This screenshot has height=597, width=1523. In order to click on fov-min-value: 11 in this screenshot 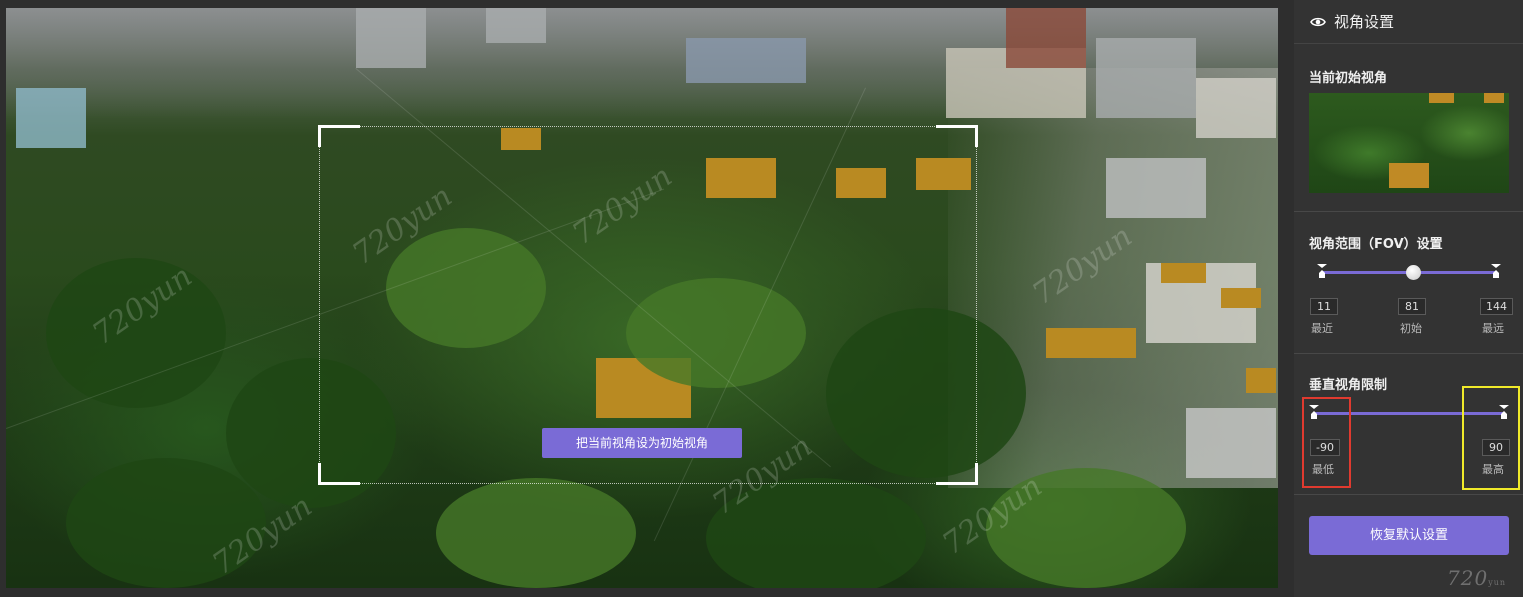, I will do `click(1324, 306)`.